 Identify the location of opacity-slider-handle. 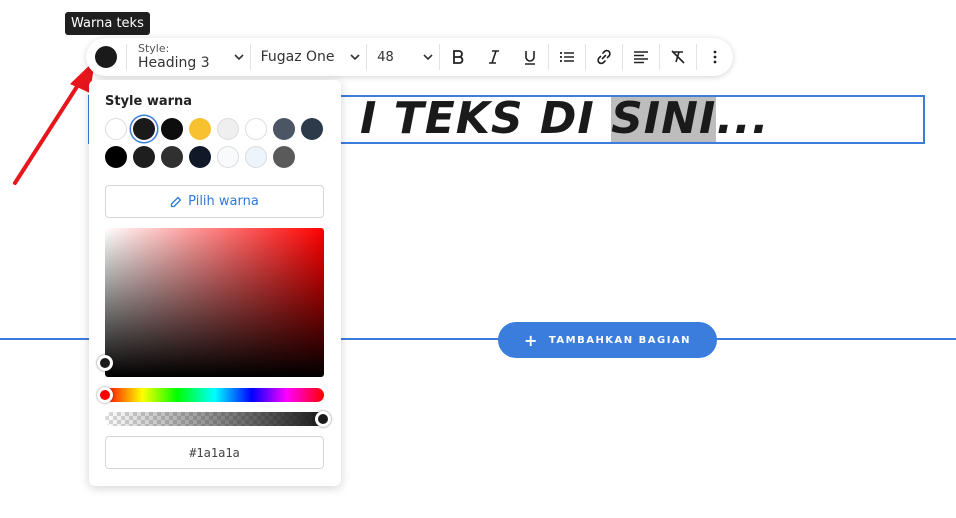
(323, 419).